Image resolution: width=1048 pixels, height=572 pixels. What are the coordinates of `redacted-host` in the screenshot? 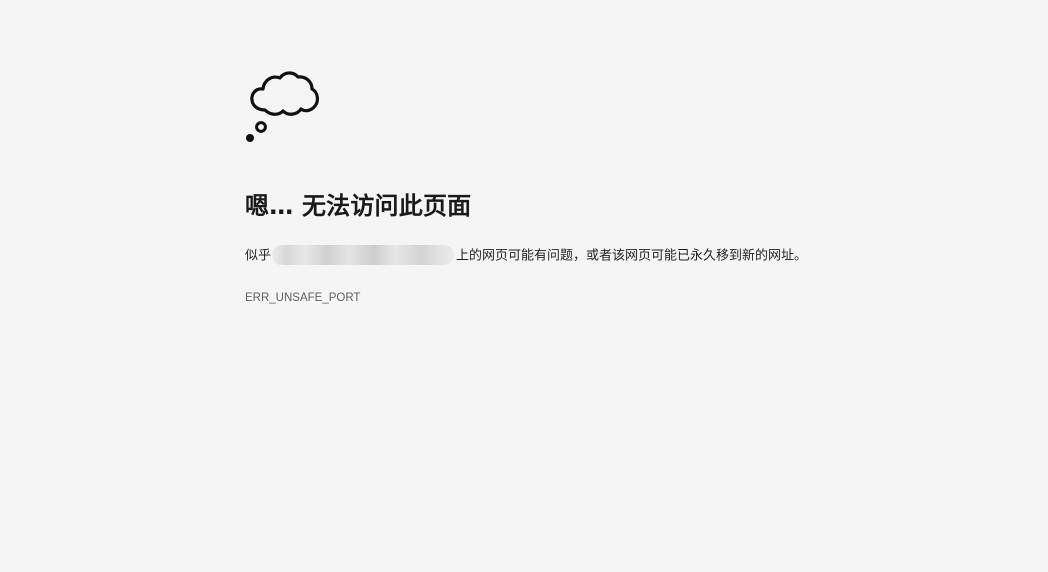 It's located at (363, 255).